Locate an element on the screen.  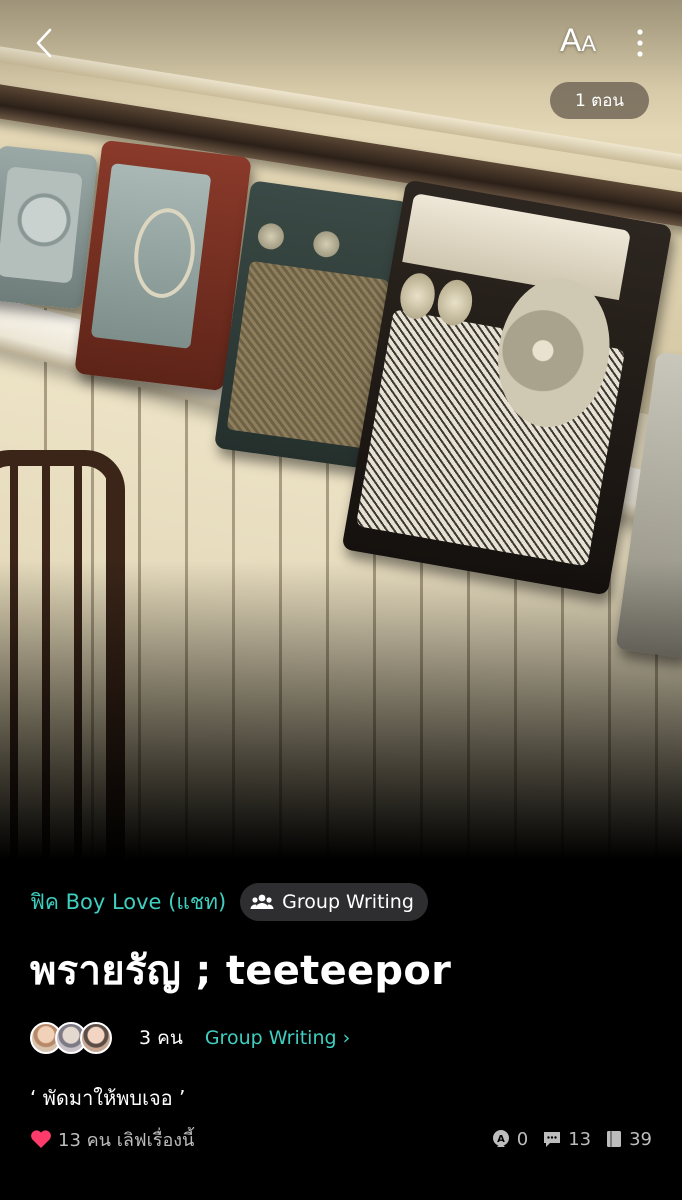
comment-icon is located at coordinates (552, 1139).